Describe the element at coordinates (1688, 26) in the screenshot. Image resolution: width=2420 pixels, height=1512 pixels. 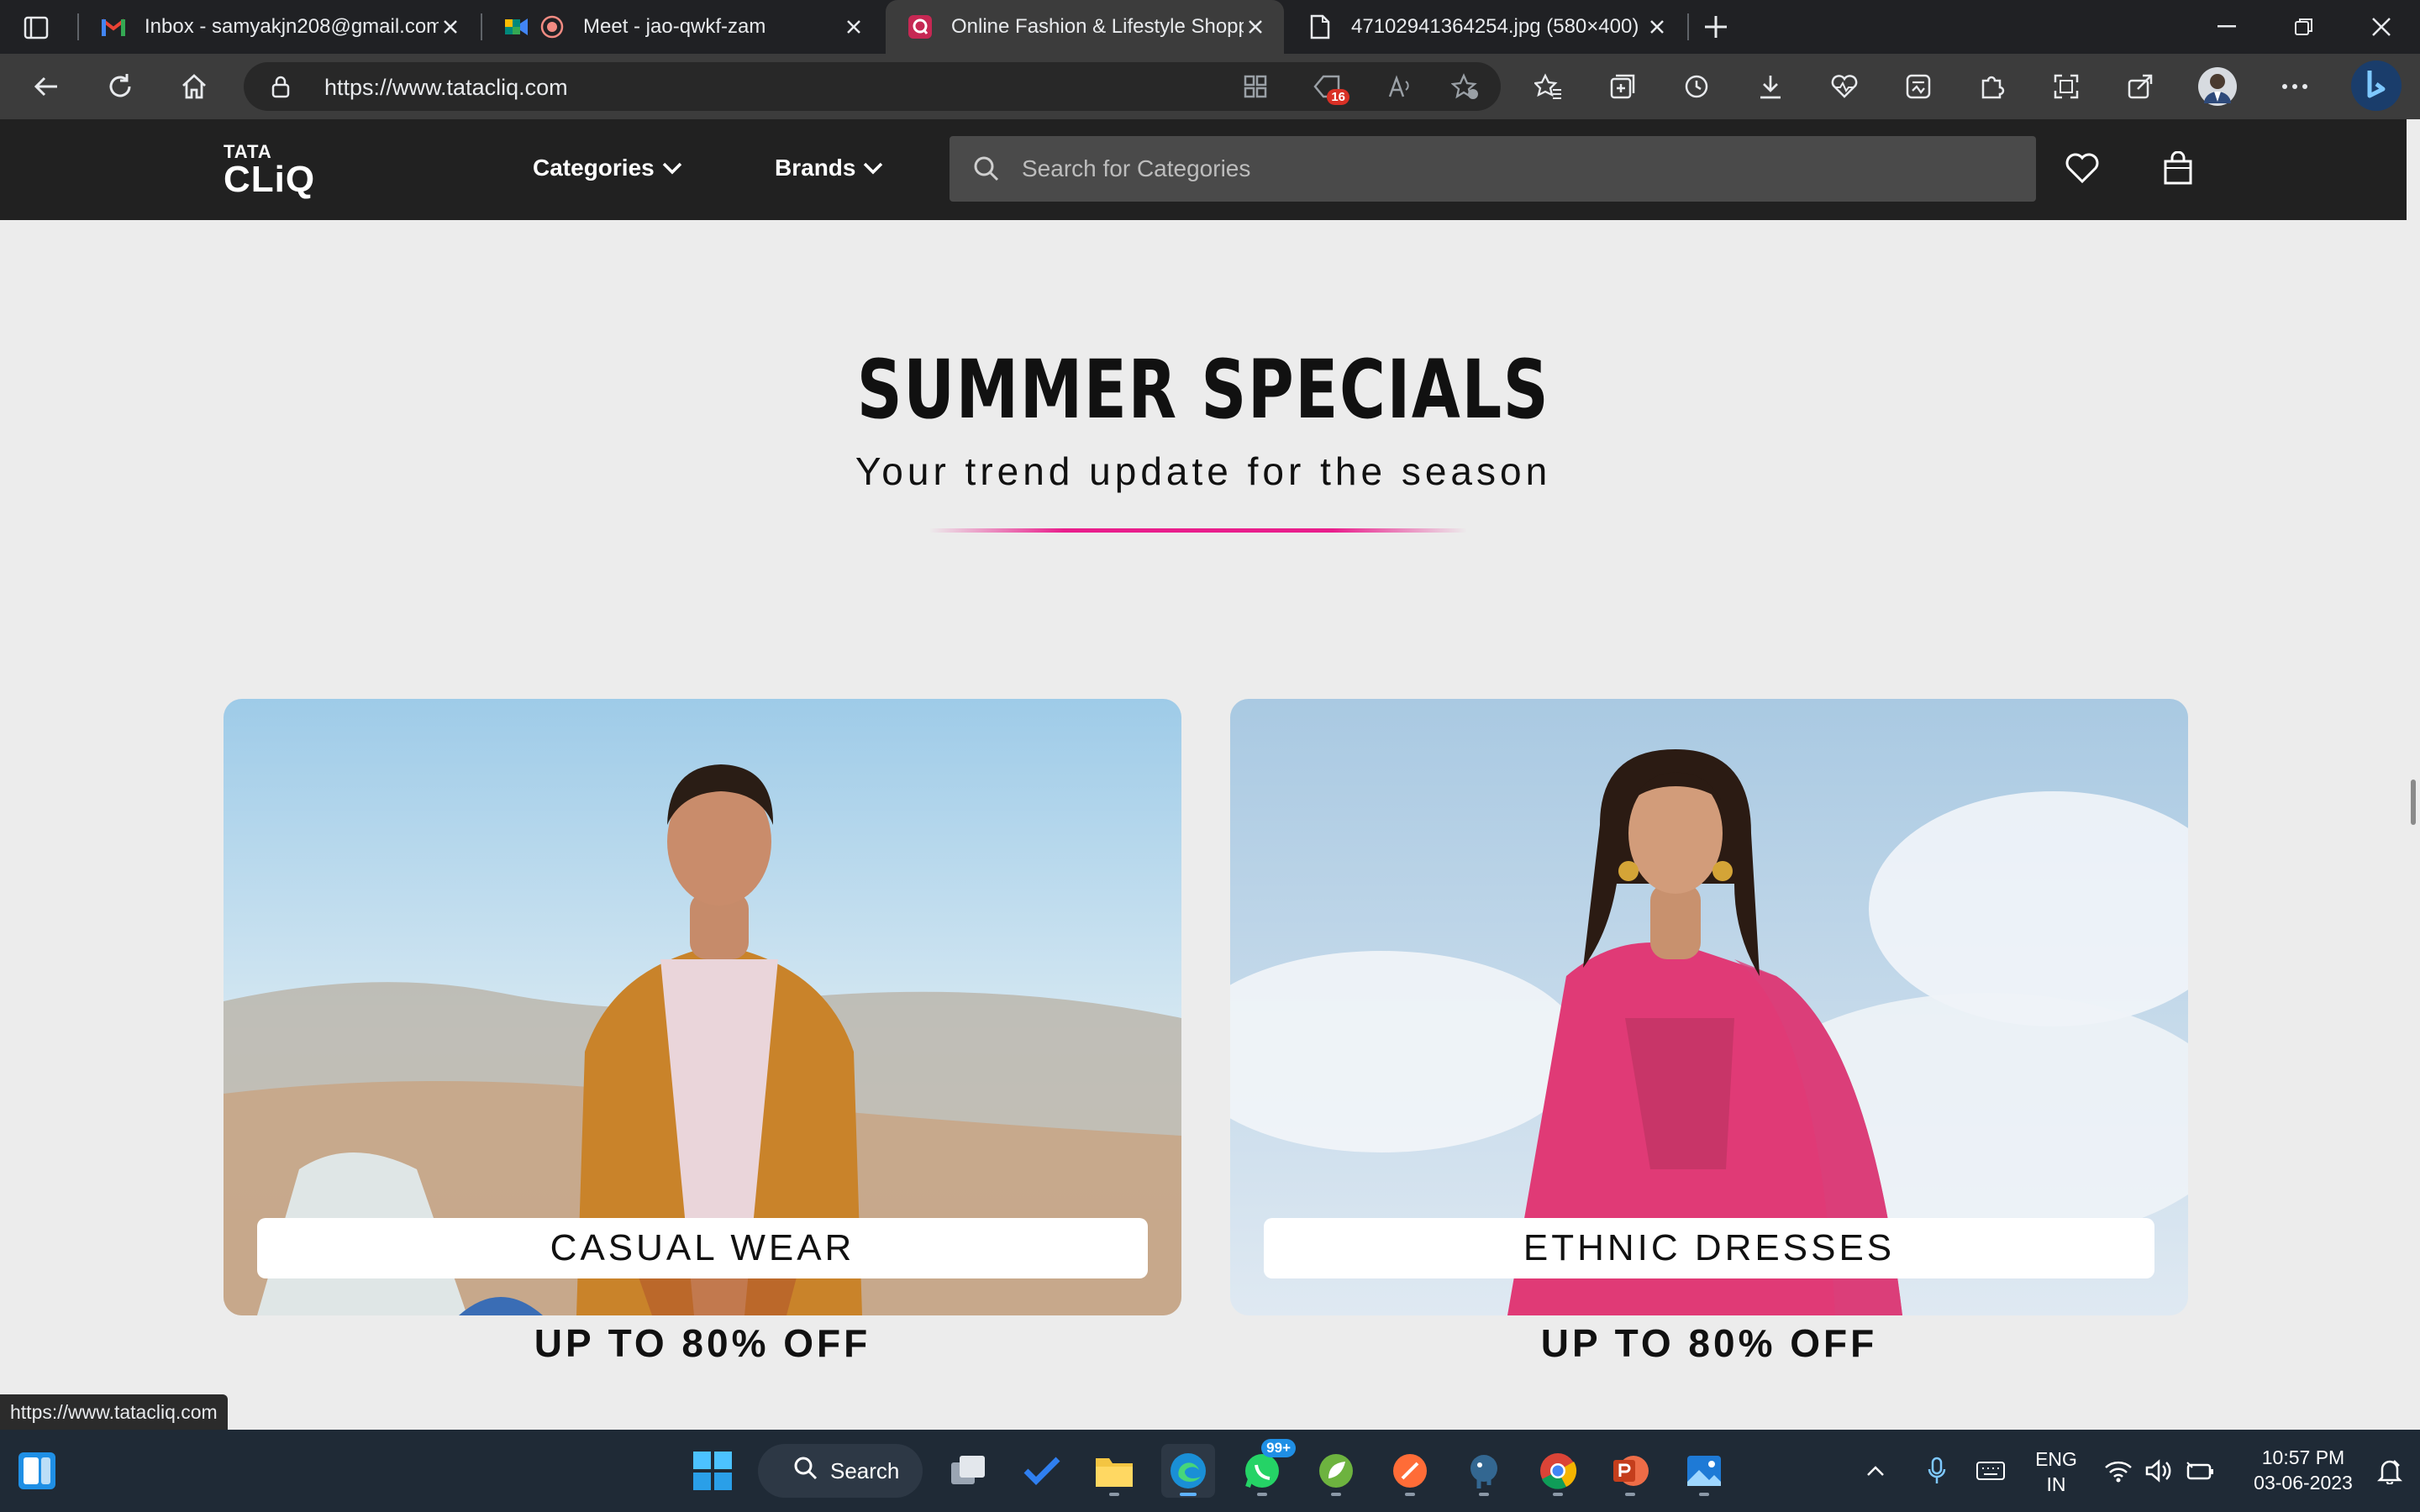
I see `tab-separator` at that location.